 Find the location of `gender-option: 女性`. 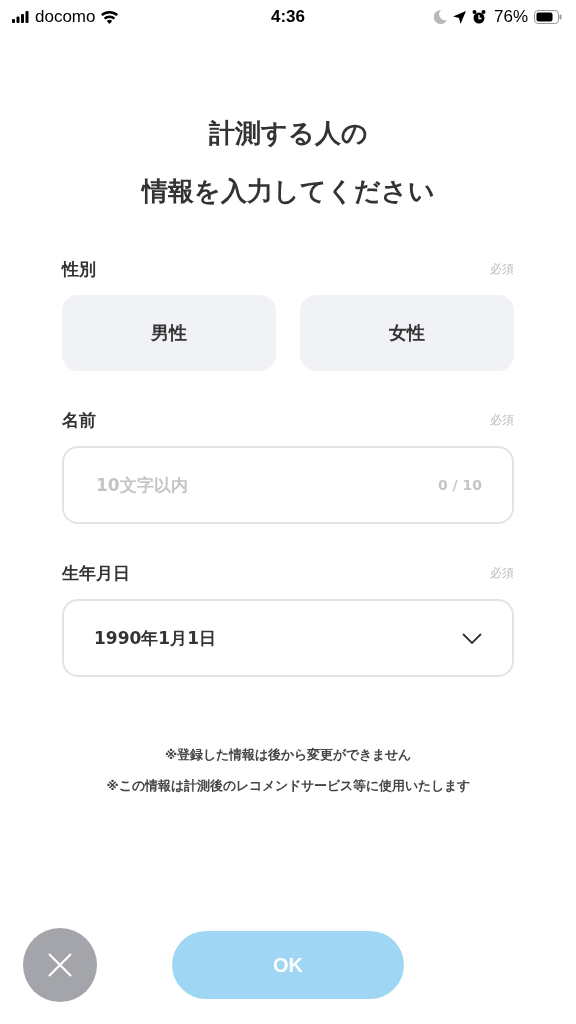

gender-option: 女性 is located at coordinates (407, 333).